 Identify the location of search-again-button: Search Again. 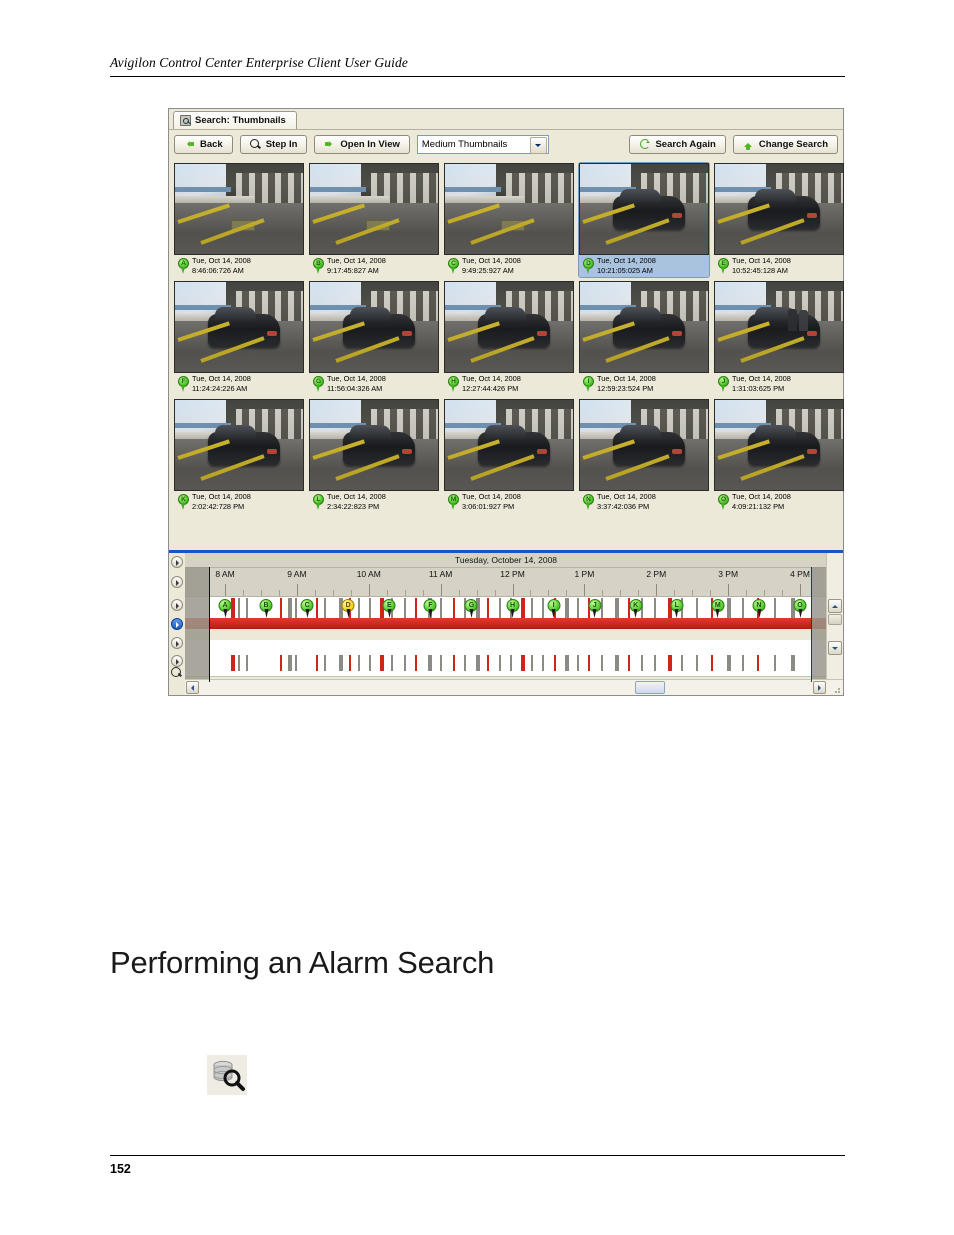
(677, 144).